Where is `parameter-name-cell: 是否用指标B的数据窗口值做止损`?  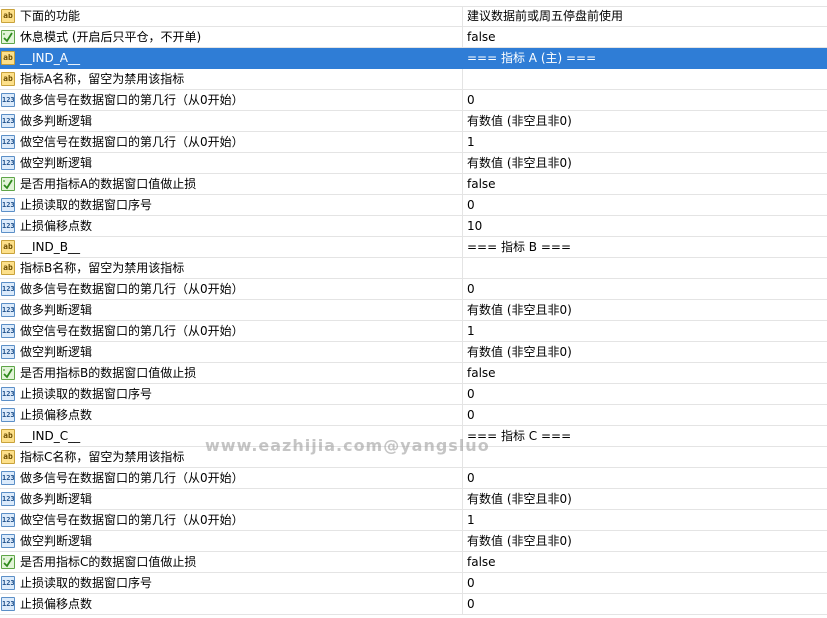 parameter-name-cell: 是否用指标B的数据窗口值做止损 is located at coordinates (231, 373).